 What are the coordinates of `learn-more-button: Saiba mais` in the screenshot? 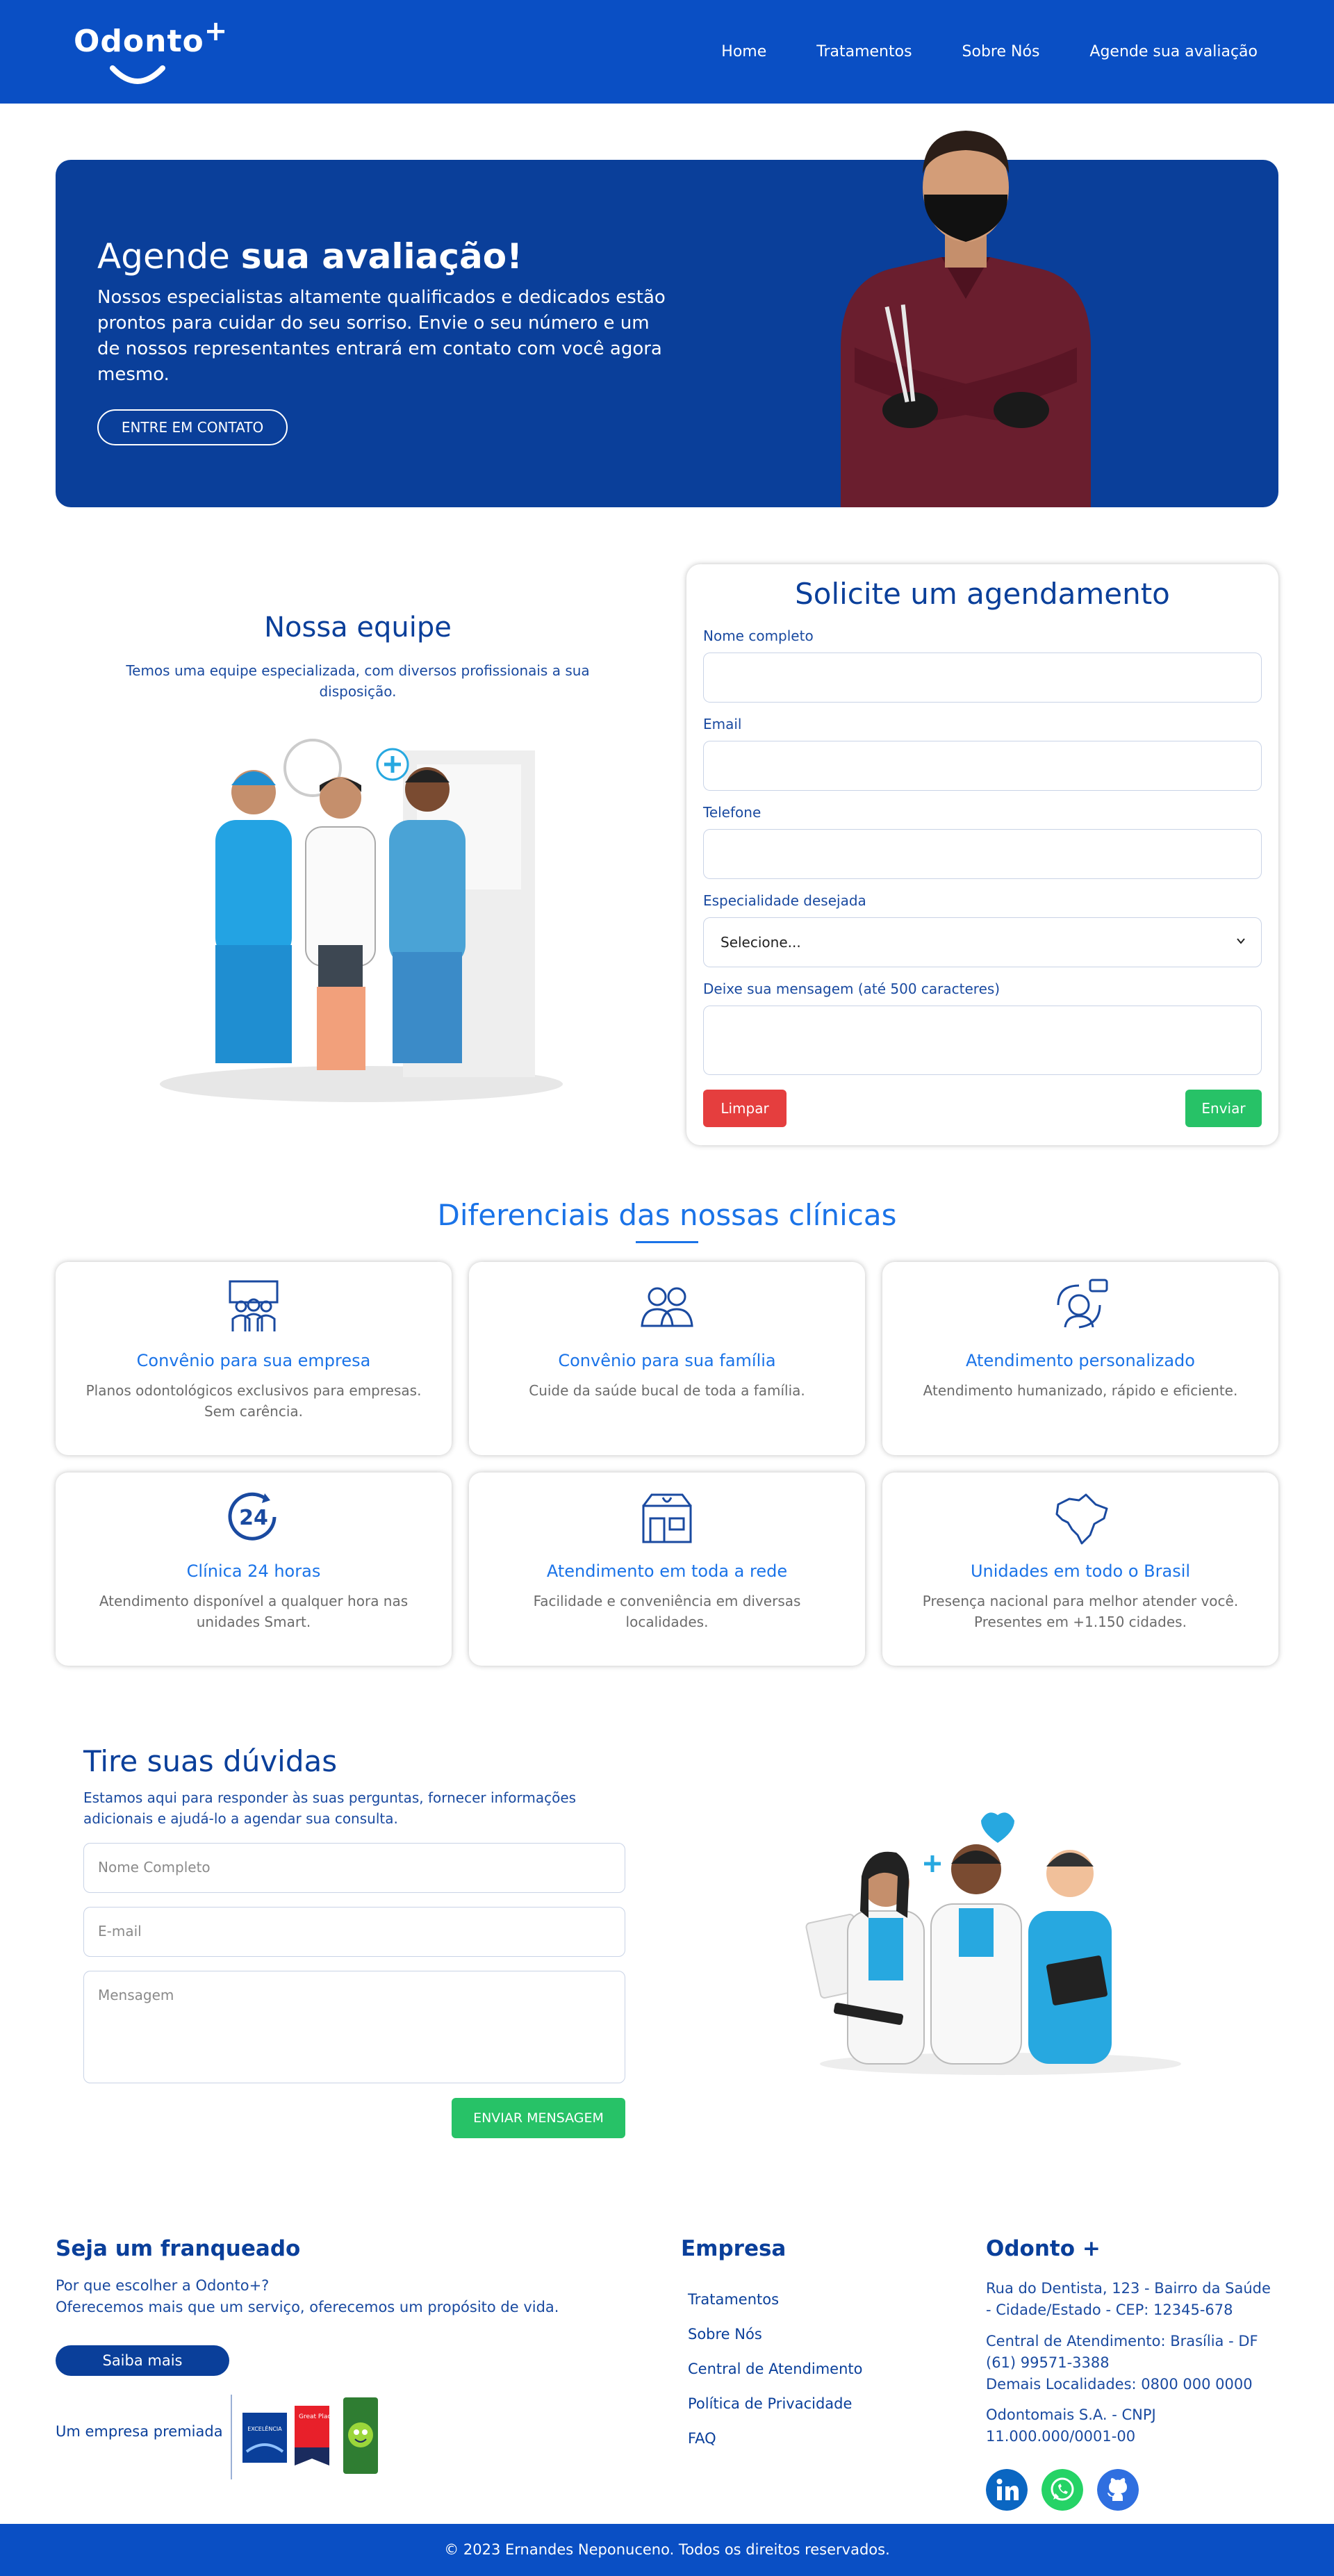 It's located at (143, 2360).